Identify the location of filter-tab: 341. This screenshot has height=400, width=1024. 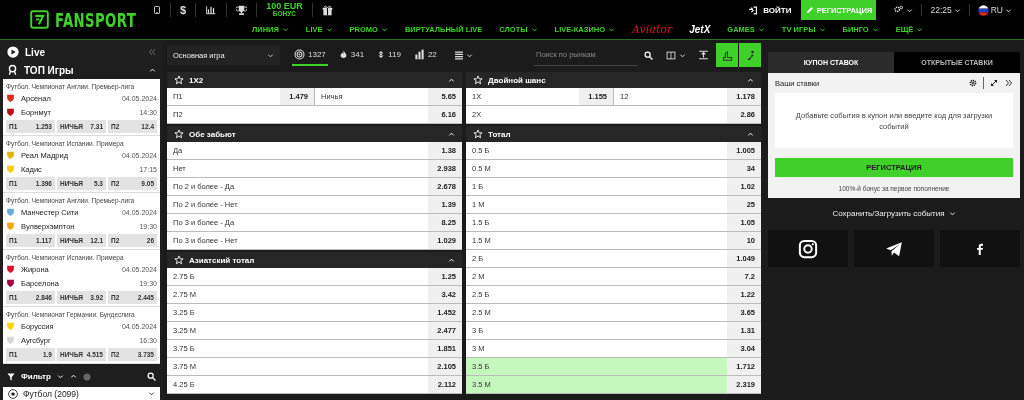
(351, 55).